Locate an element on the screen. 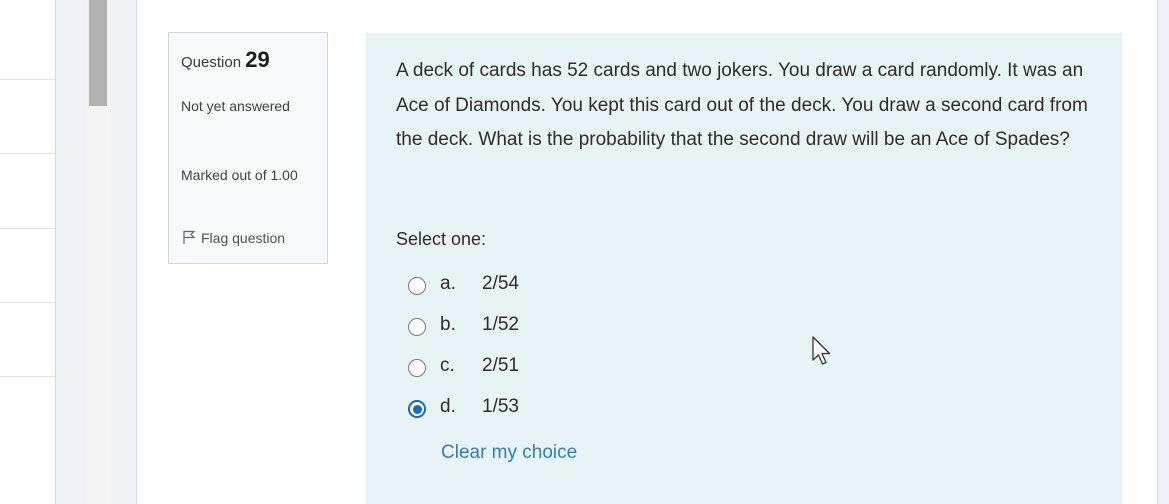 The height and width of the screenshot is (504, 1169). answer-text: 1/52 is located at coordinates (500, 324).